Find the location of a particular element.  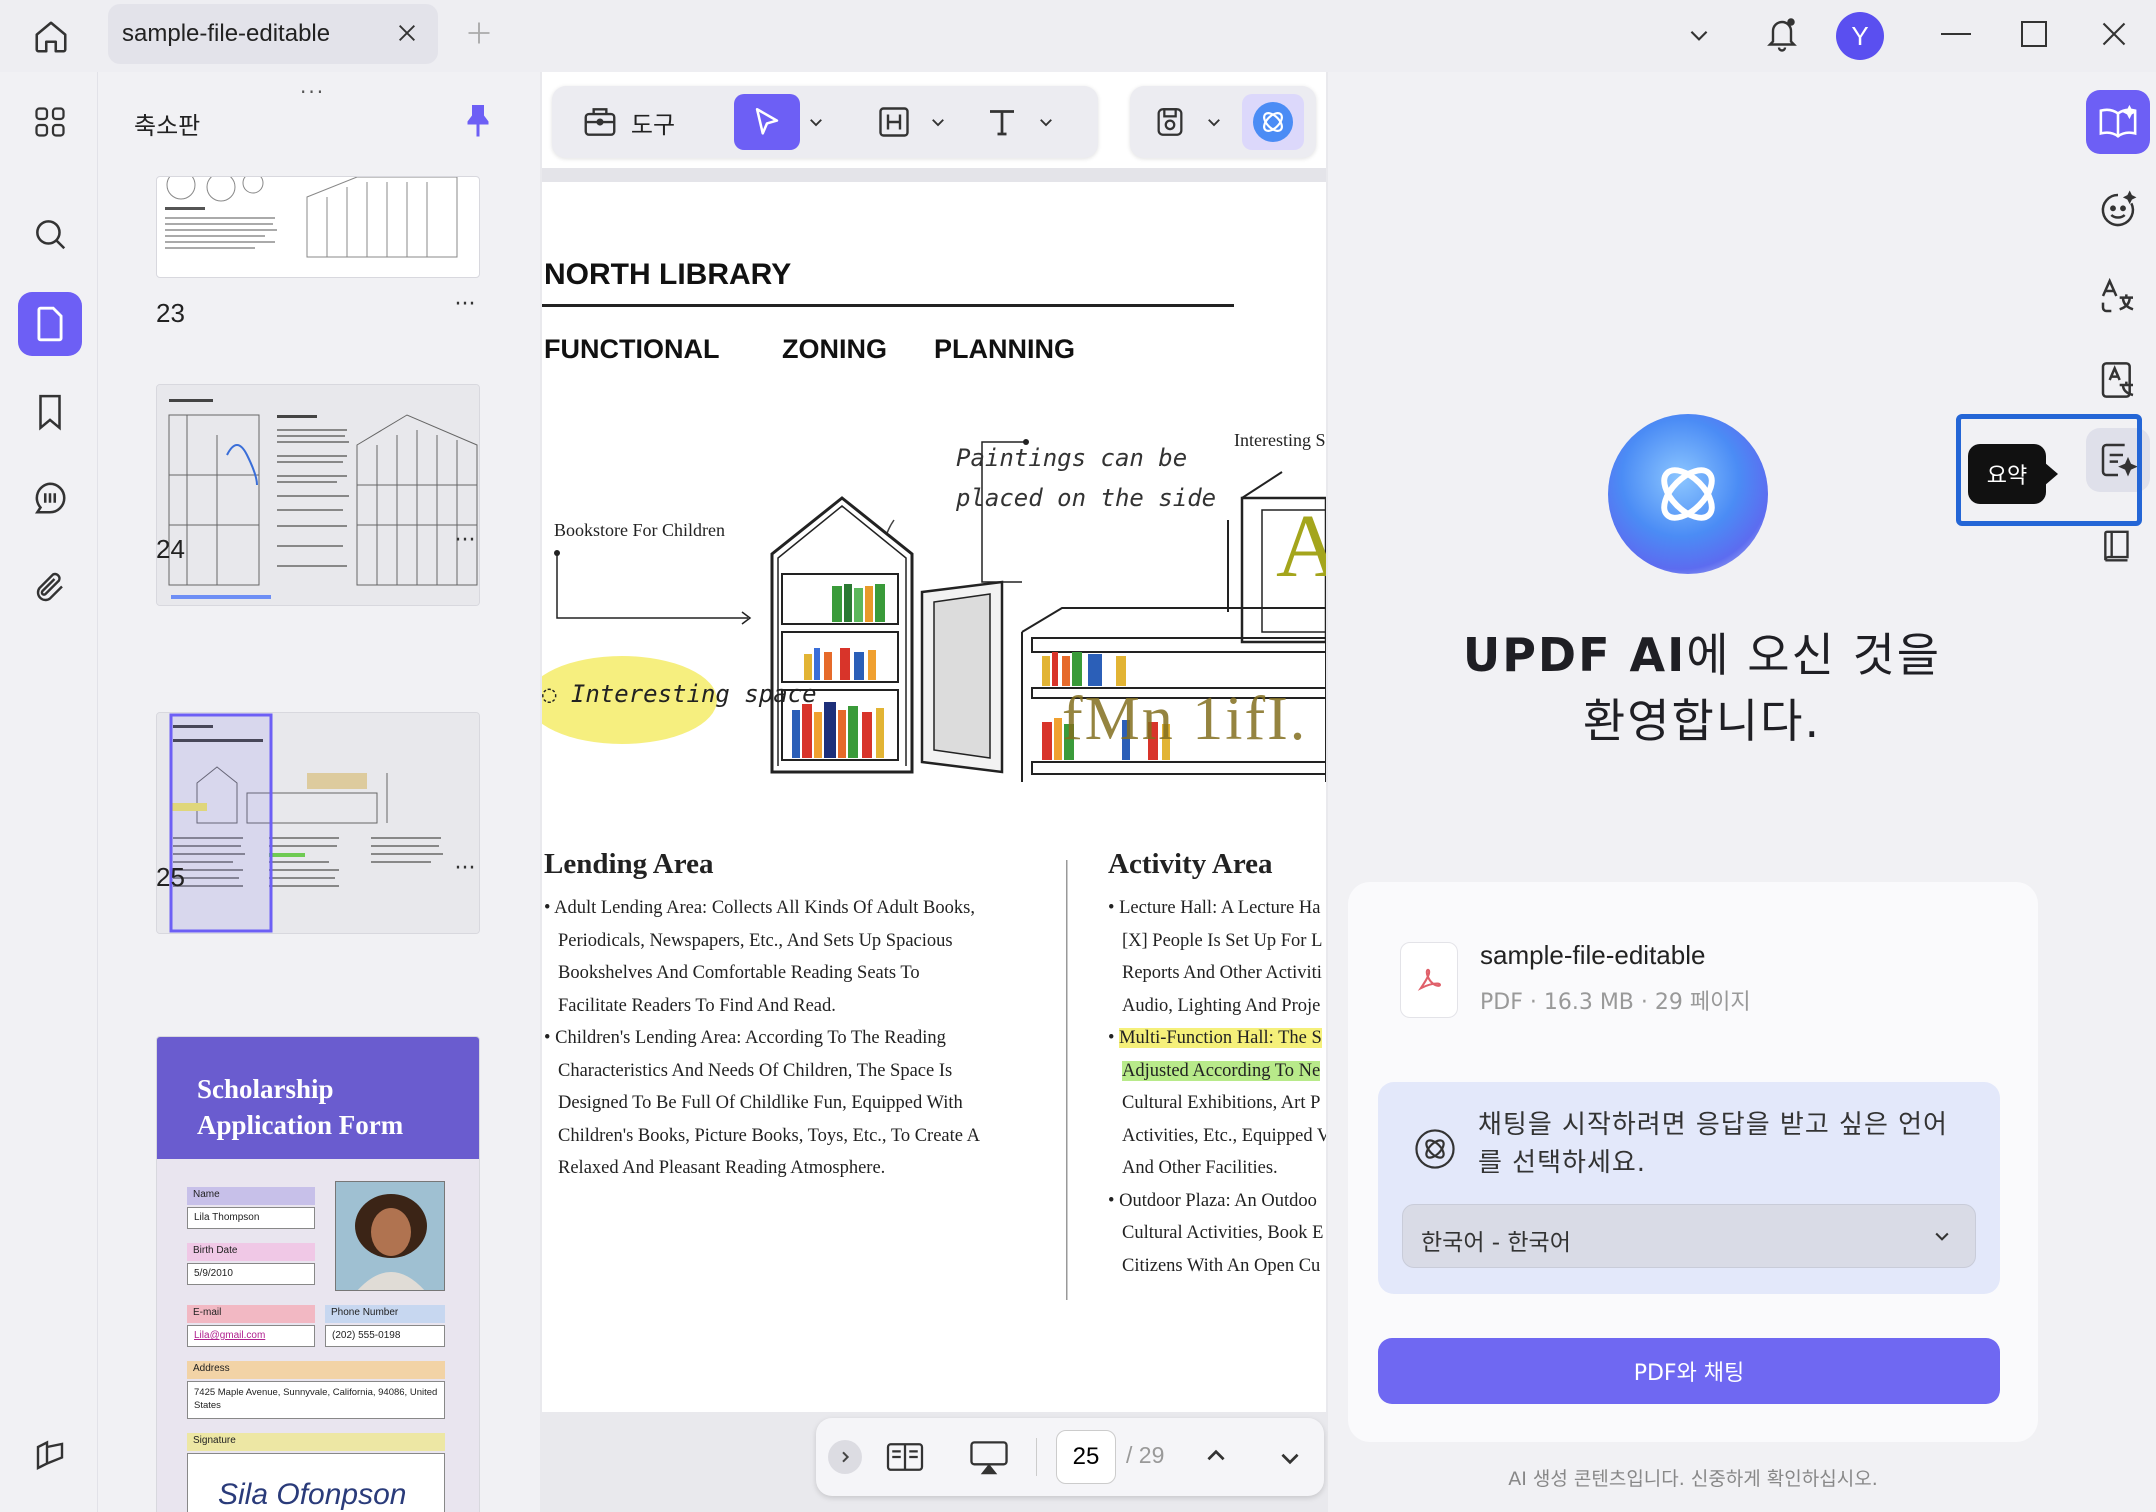

form-photo is located at coordinates (390, 1236).